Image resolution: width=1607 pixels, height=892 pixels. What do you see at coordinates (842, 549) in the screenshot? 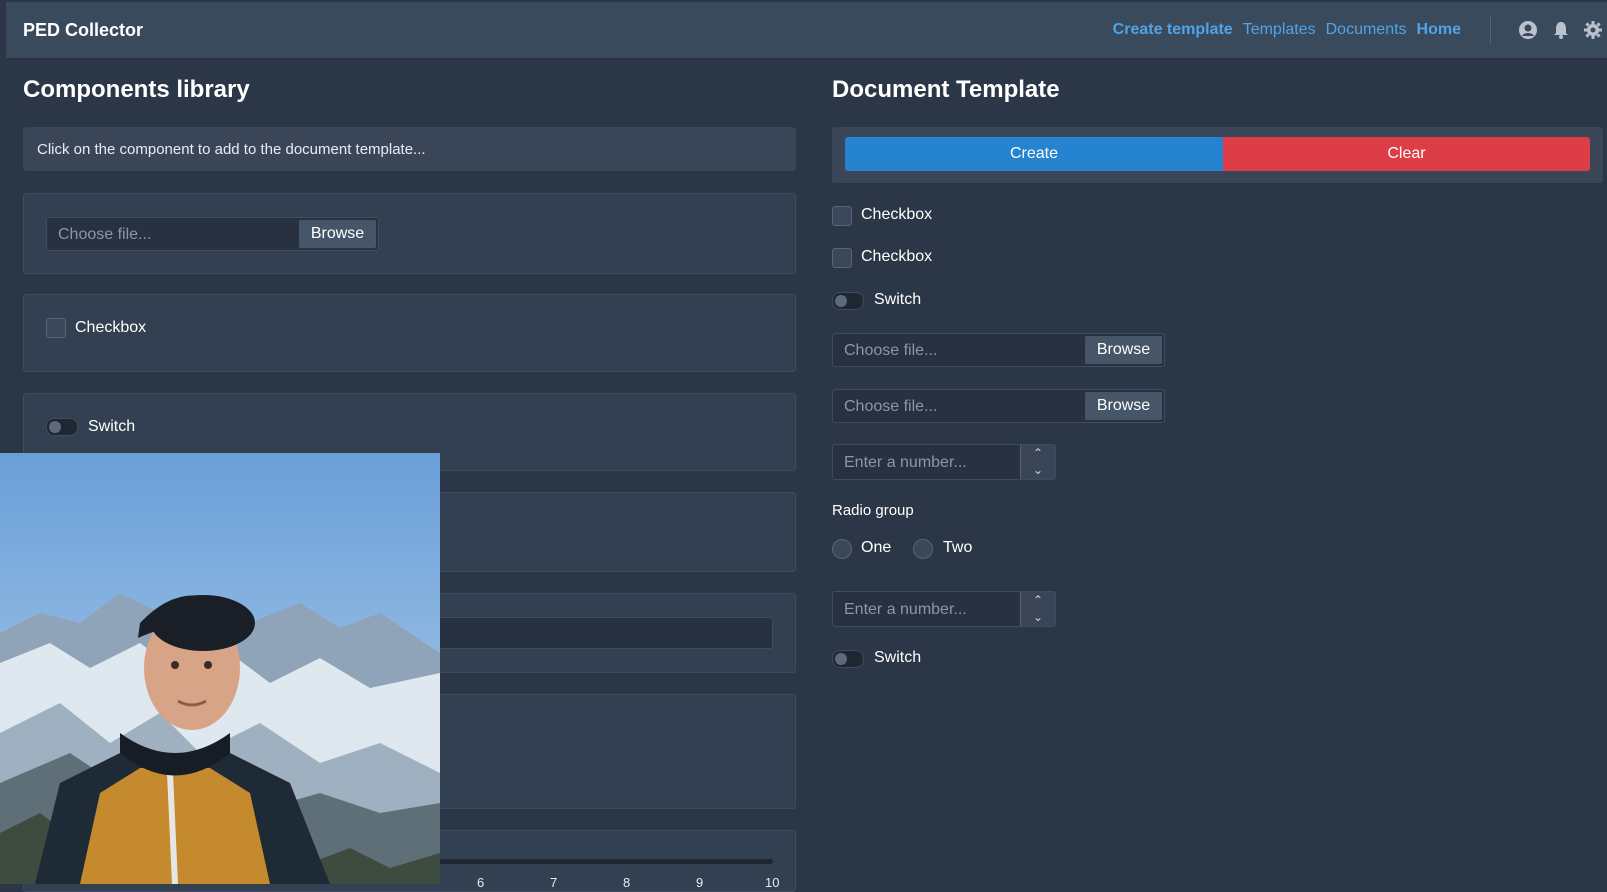
I see `radio-one` at bounding box center [842, 549].